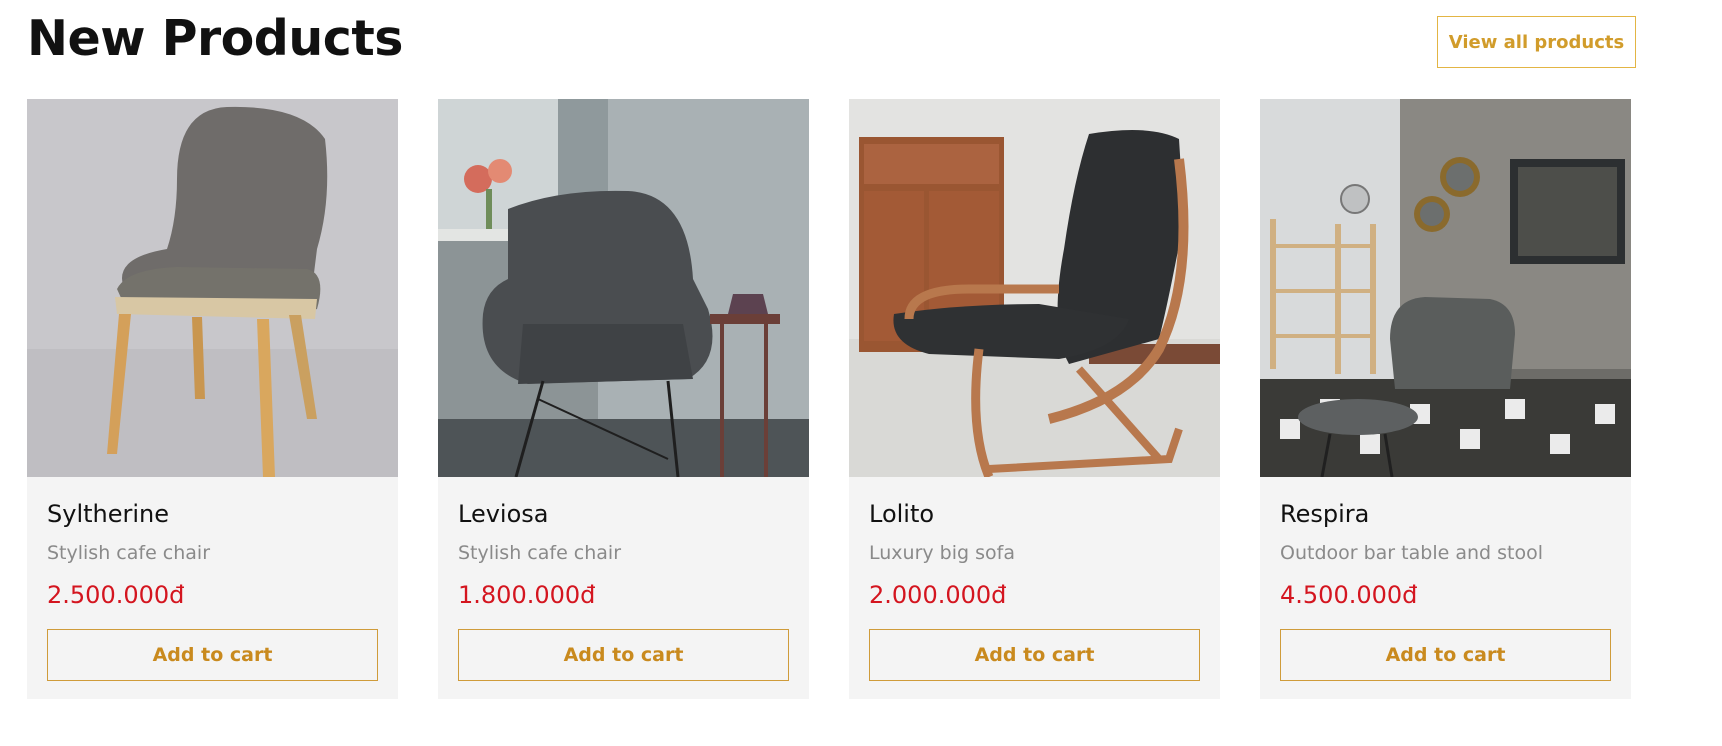 This screenshot has width=1722, height=746. I want to click on lounge-chair-photo-icon, so click(1034, 288).